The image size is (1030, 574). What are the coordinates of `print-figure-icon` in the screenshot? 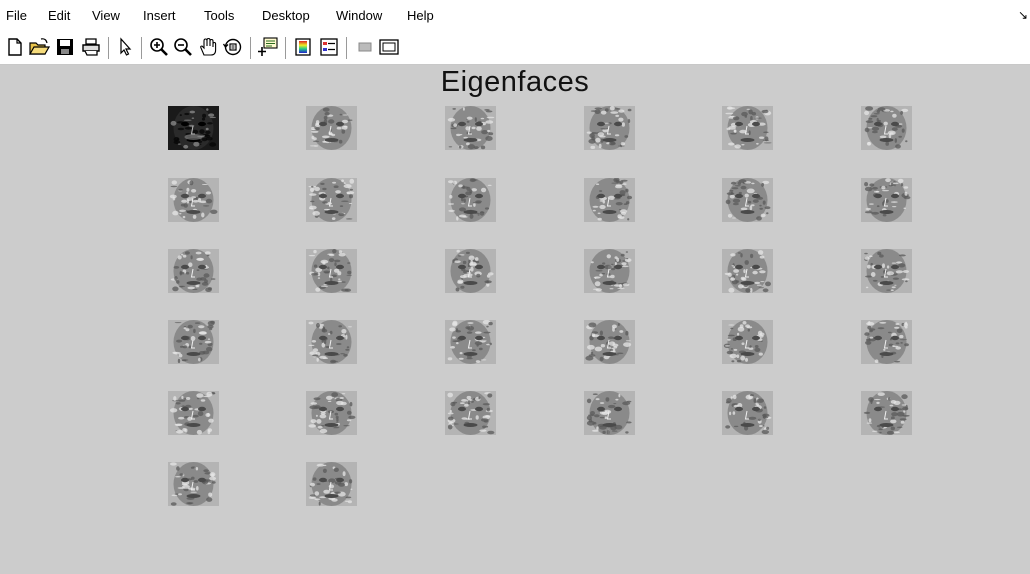 It's located at (91, 47).